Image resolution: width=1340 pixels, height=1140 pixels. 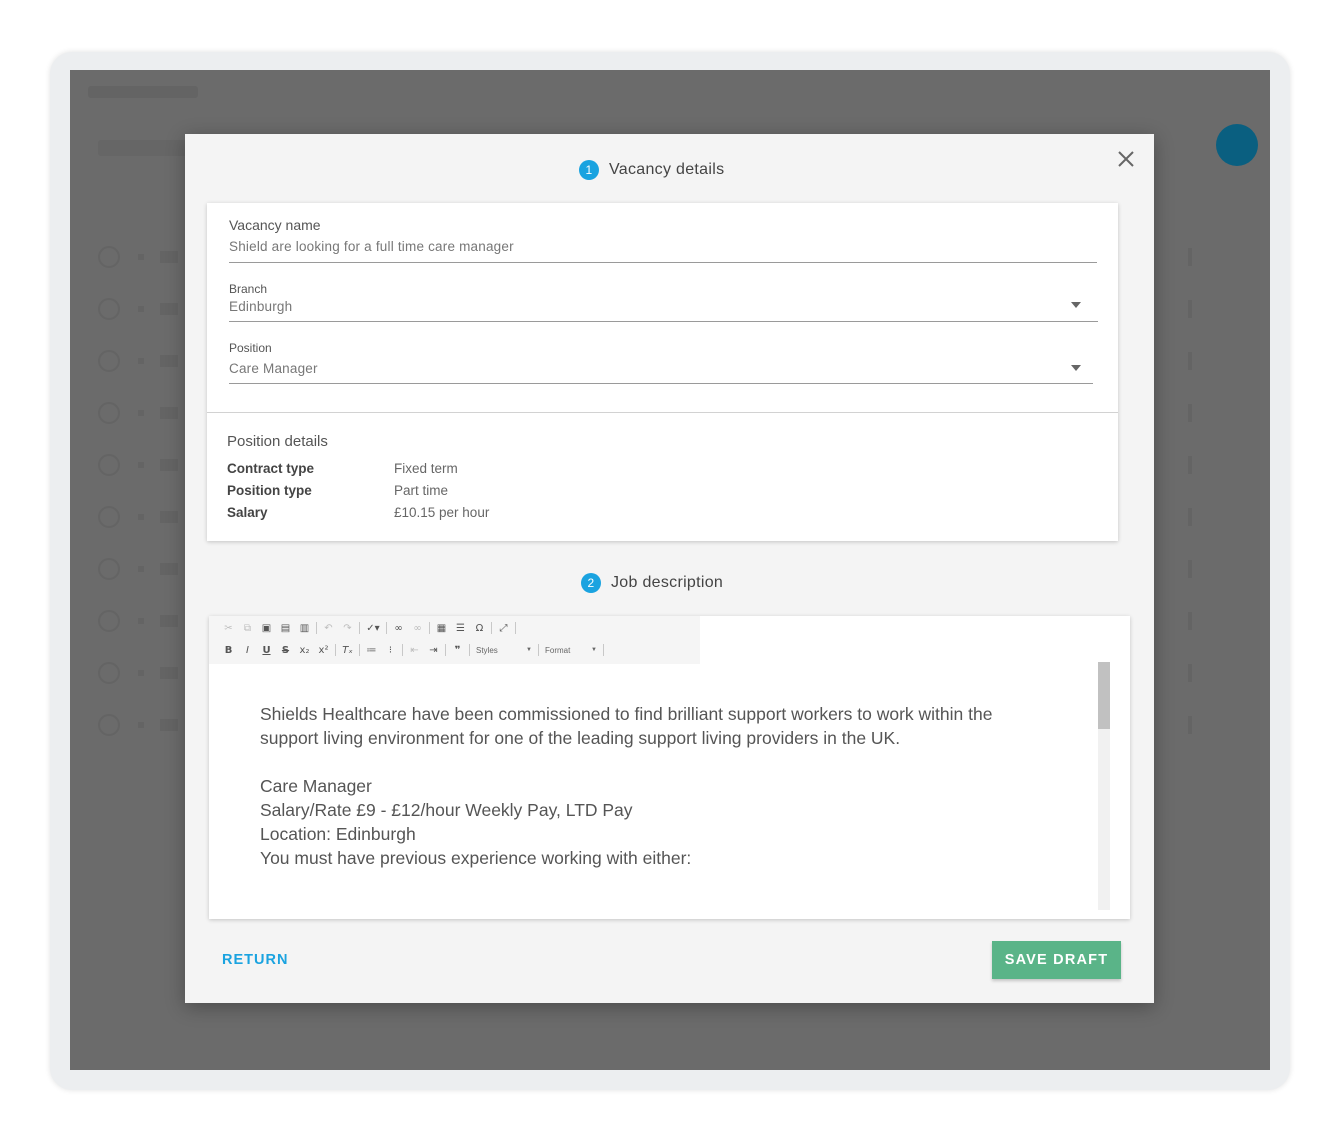 What do you see at coordinates (433, 650) in the screenshot?
I see `indent-icon: ⇥` at bounding box center [433, 650].